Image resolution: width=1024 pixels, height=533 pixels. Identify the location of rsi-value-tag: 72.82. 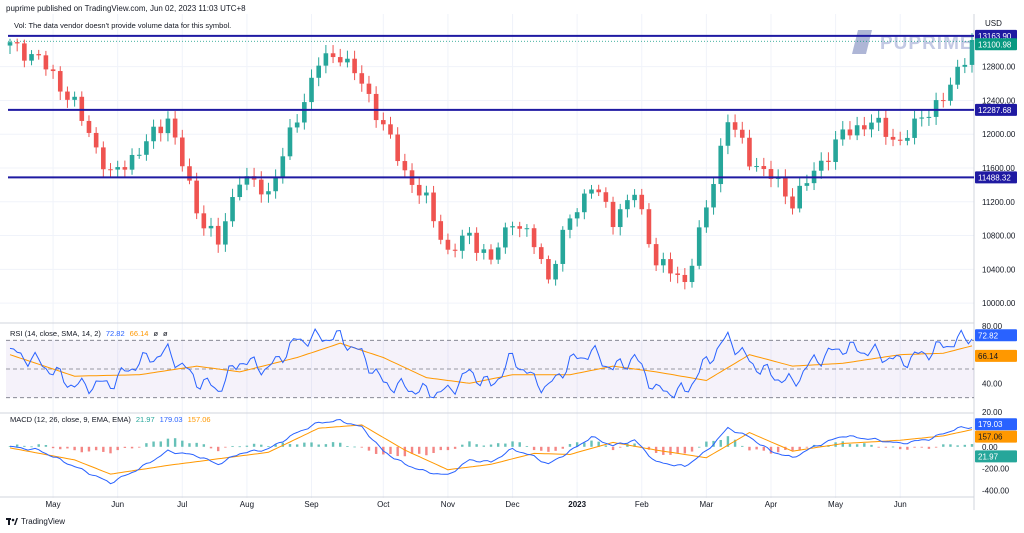
(988, 335).